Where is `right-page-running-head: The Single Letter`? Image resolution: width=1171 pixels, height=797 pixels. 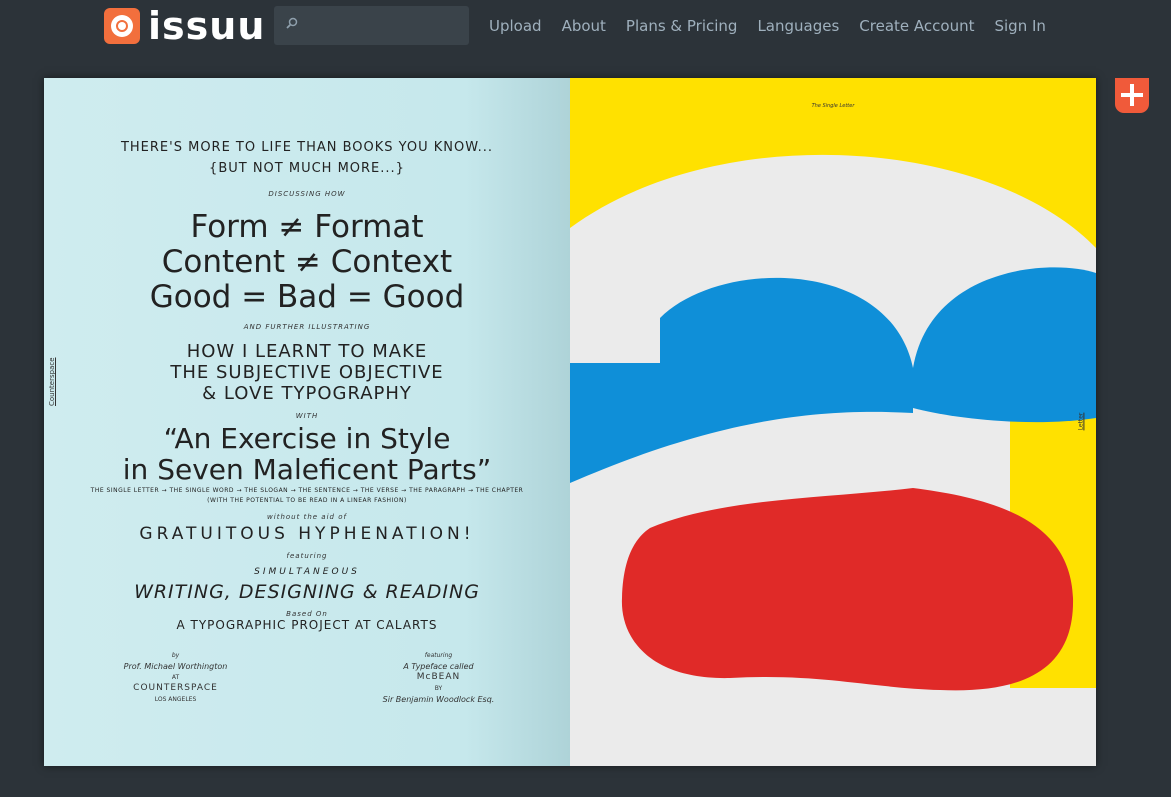
right-page-running-head: The Single Letter is located at coordinates (833, 106).